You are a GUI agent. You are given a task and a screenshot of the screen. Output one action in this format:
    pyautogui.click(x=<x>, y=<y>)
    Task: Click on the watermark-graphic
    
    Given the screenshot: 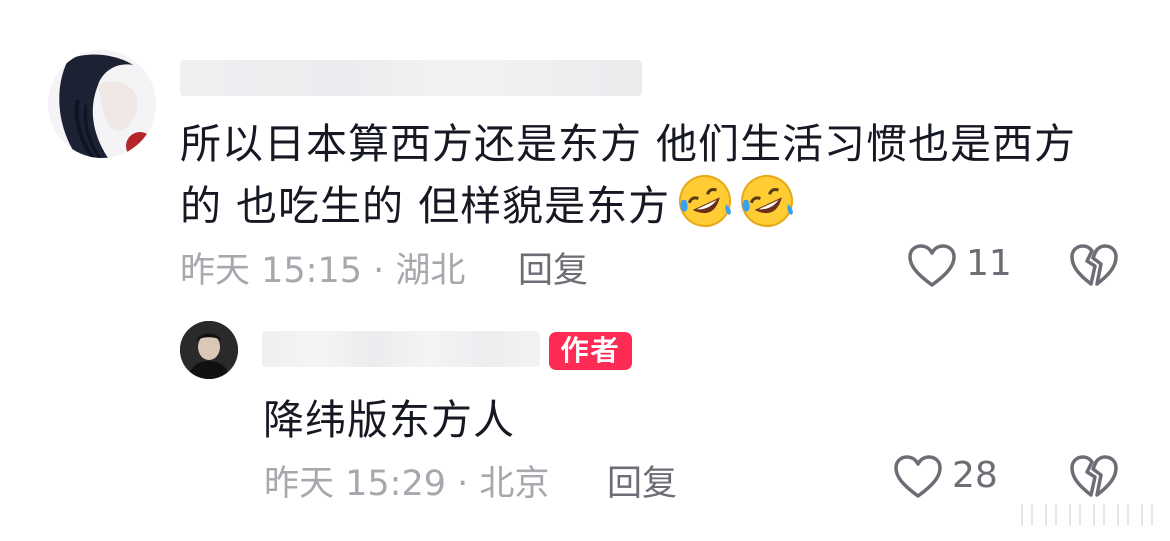 What is the action you would take?
    pyautogui.click(x=1087, y=515)
    